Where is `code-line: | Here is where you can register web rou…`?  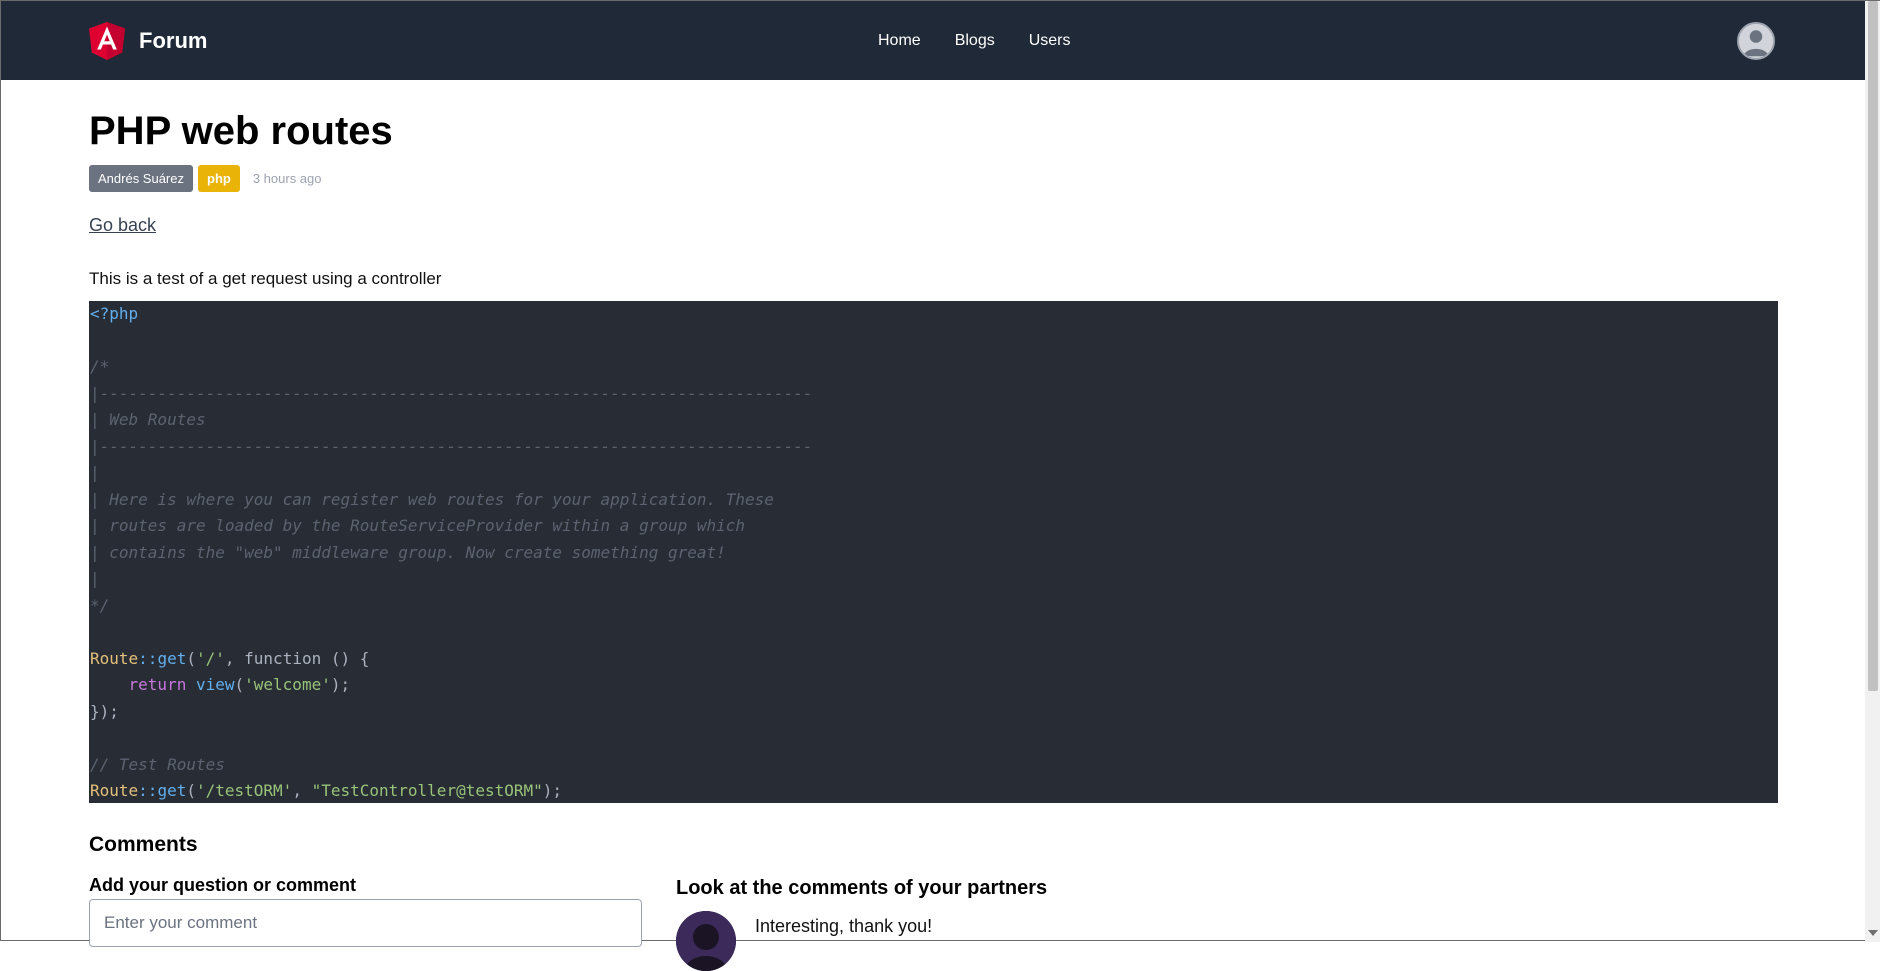 code-line: | Here is where you can register web rou… is located at coordinates (432, 499).